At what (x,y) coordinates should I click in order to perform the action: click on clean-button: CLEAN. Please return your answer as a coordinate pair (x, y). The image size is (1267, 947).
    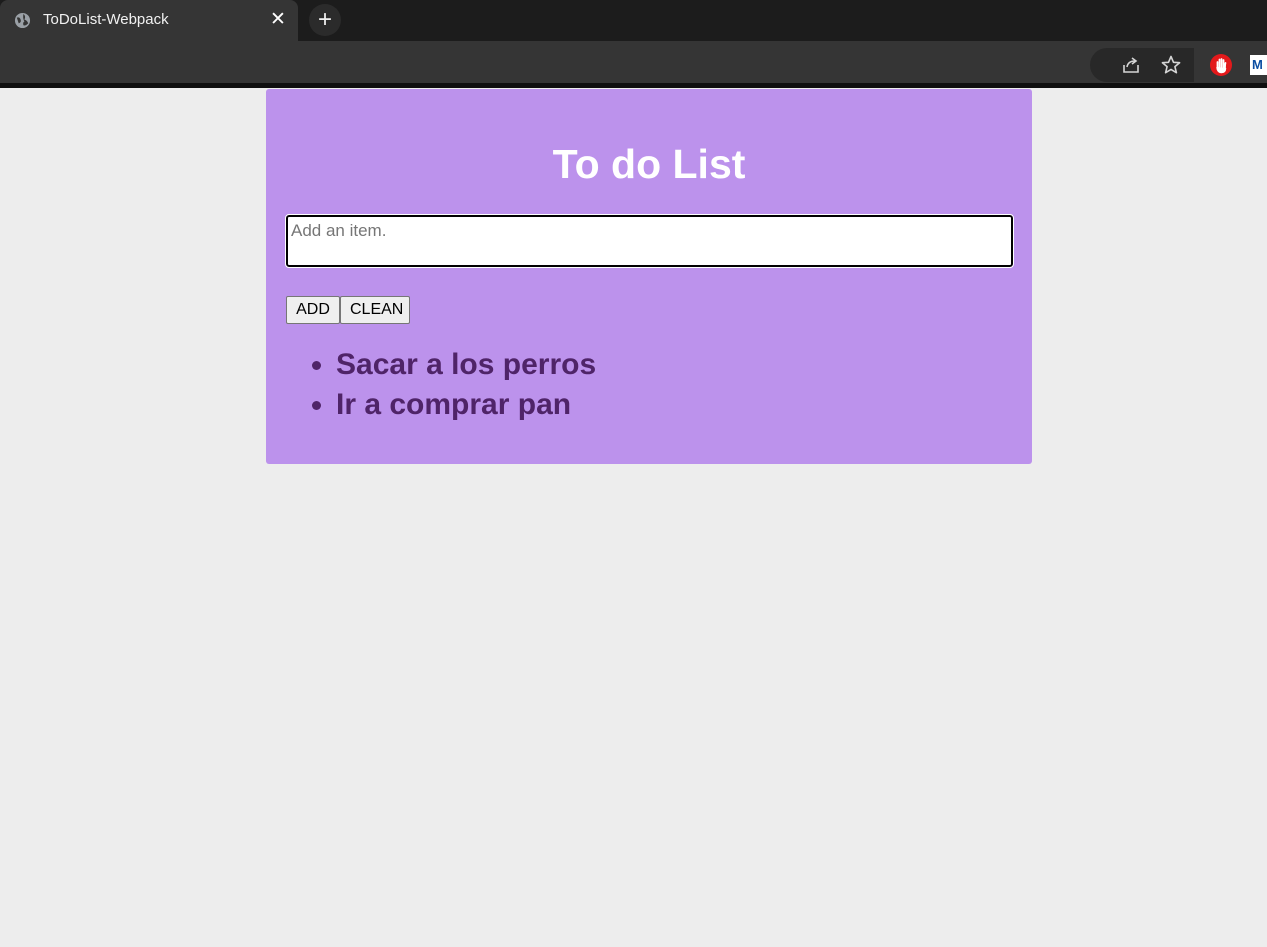
    Looking at the image, I should click on (375, 310).